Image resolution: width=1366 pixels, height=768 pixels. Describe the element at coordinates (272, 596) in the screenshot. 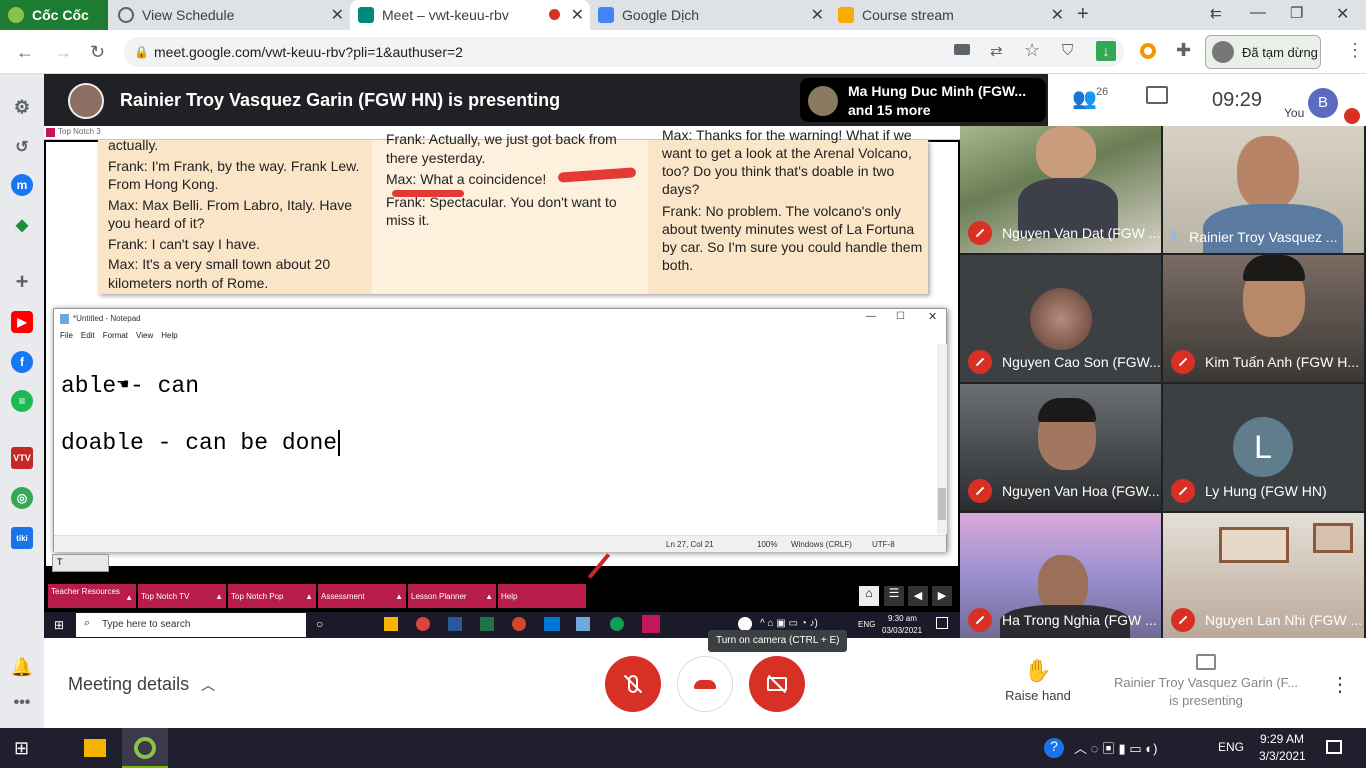

I see `top-notch-pop-button: Top Notch Pop ▲` at that location.